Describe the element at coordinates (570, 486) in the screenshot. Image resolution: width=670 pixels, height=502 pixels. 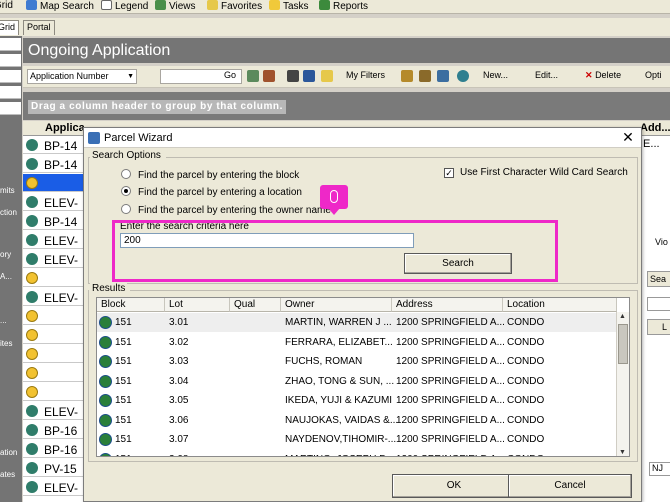
I see `cancel-button: Cancel` at that location.